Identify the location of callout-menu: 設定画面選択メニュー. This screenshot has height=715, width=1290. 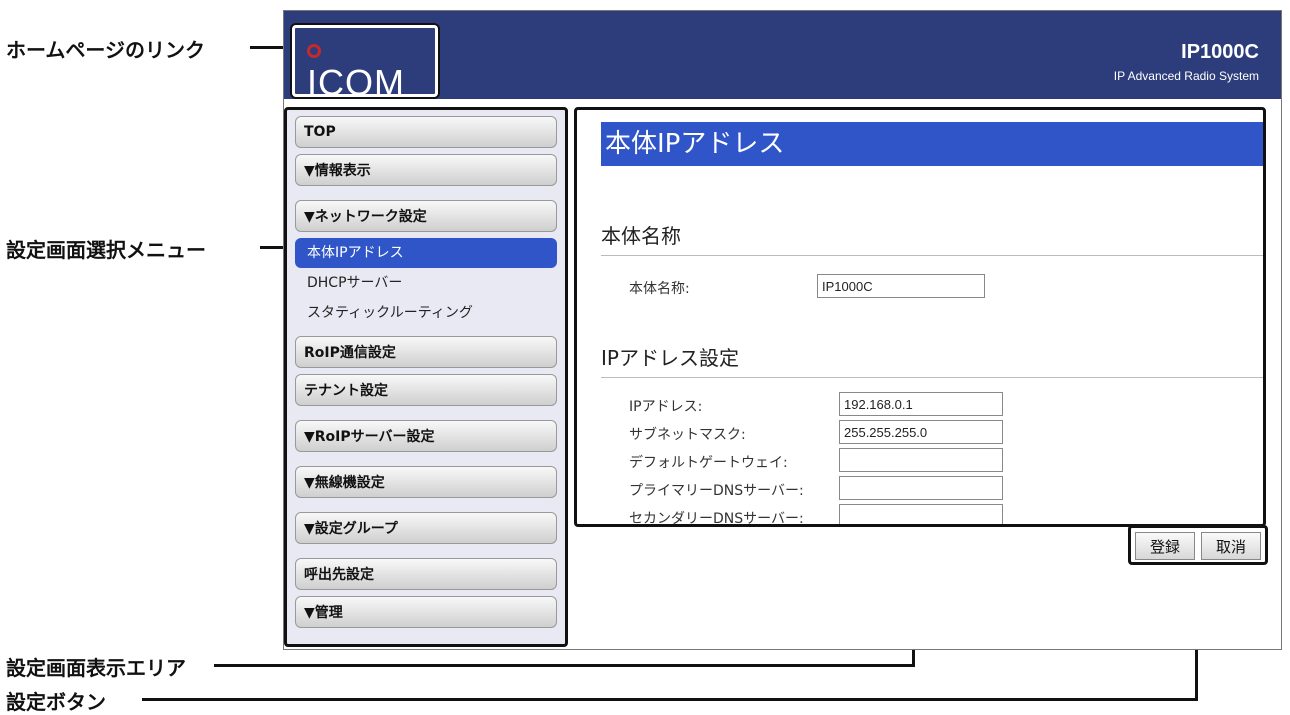
(106, 250).